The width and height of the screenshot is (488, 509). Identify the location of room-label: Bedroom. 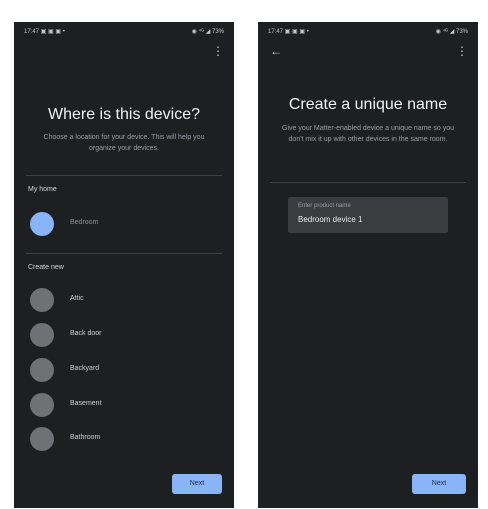
(84, 222).